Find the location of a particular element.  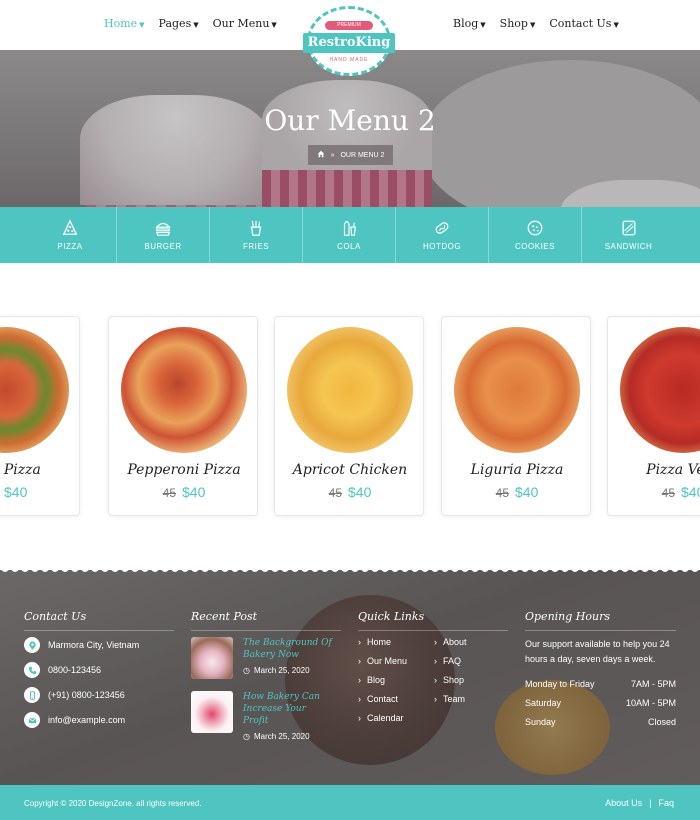

tab-label: FRIES is located at coordinates (256, 246).